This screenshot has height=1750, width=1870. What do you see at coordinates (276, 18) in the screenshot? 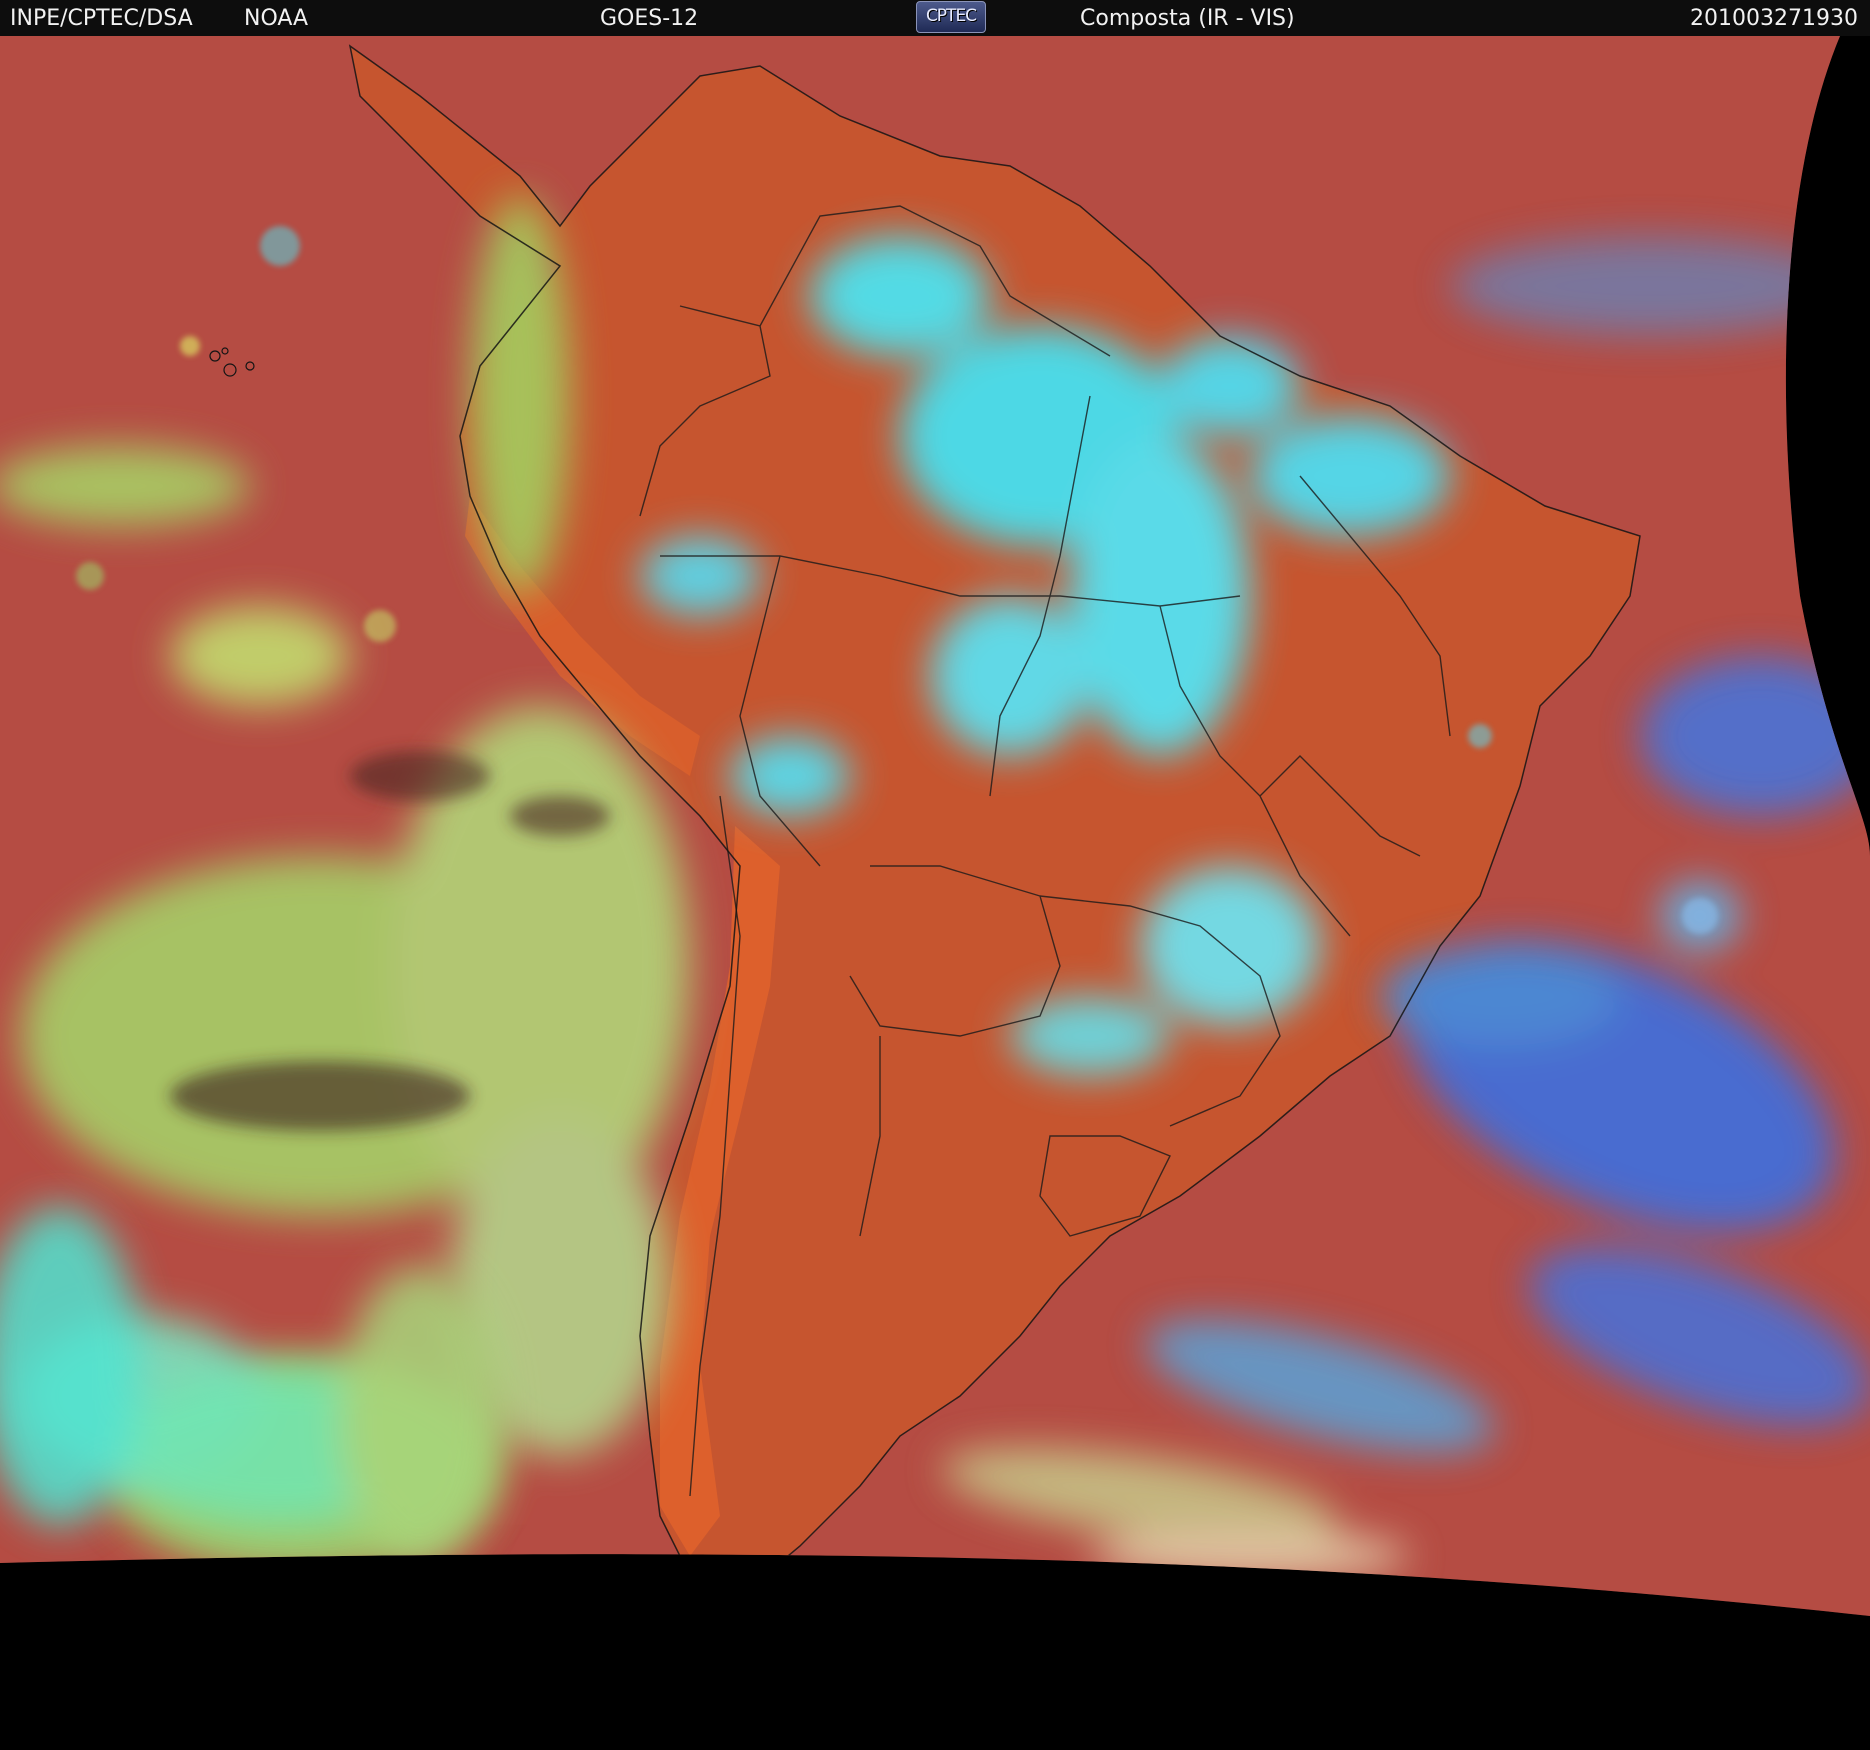
I see `provider-label: NOAA` at bounding box center [276, 18].